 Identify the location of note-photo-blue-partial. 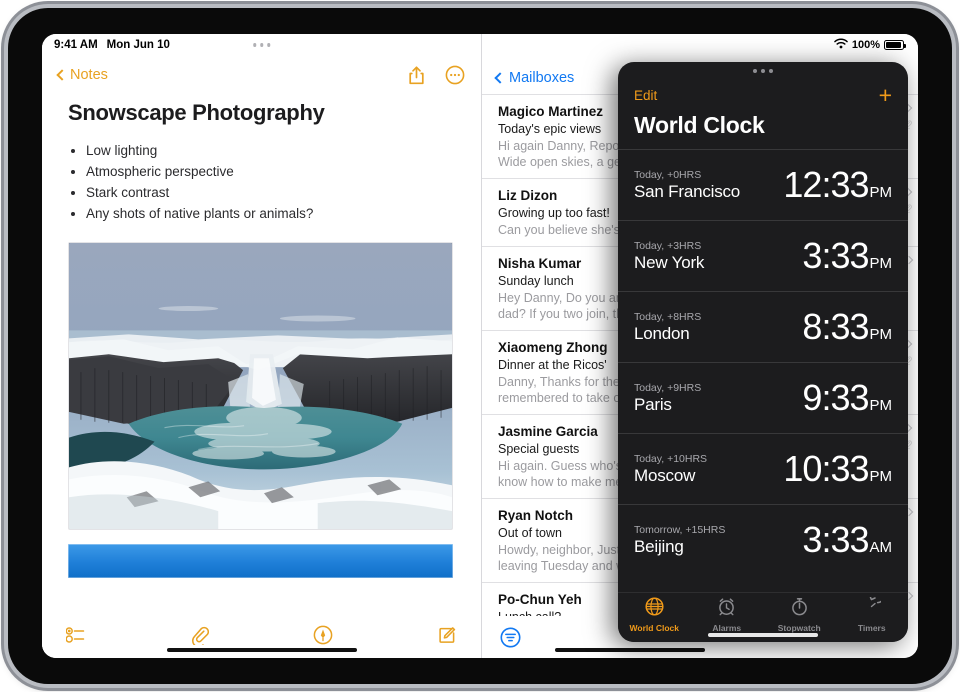
(260, 561).